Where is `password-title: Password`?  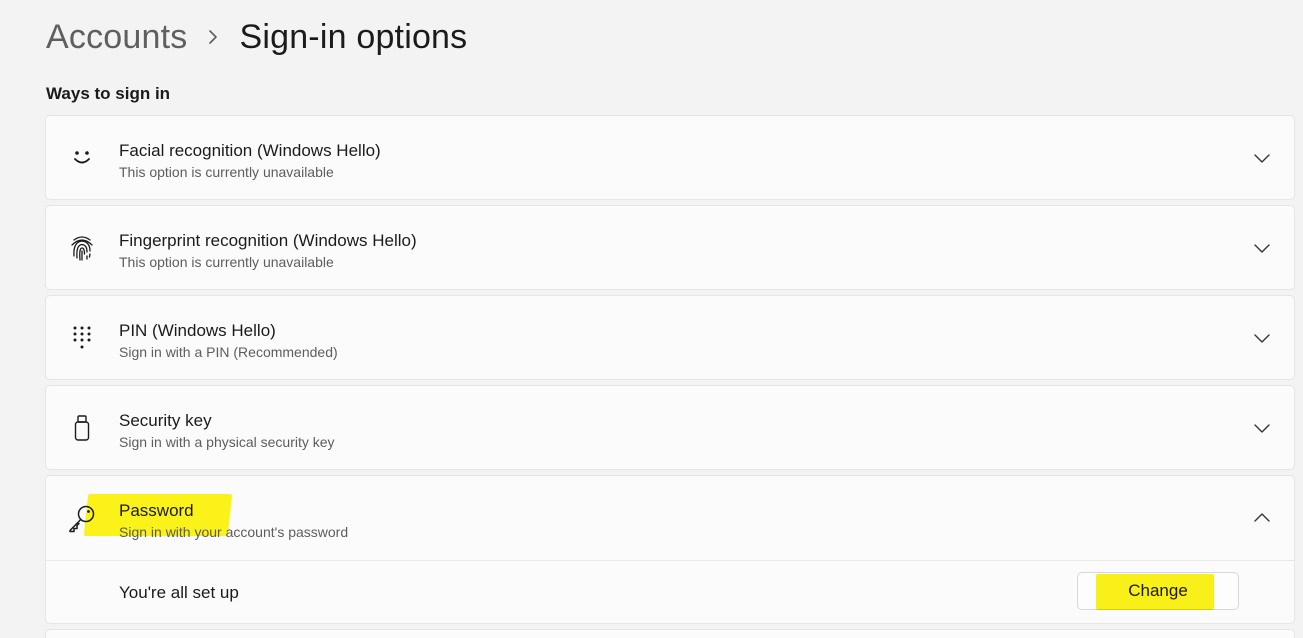 password-title: Password is located at coordinates (156, 510).